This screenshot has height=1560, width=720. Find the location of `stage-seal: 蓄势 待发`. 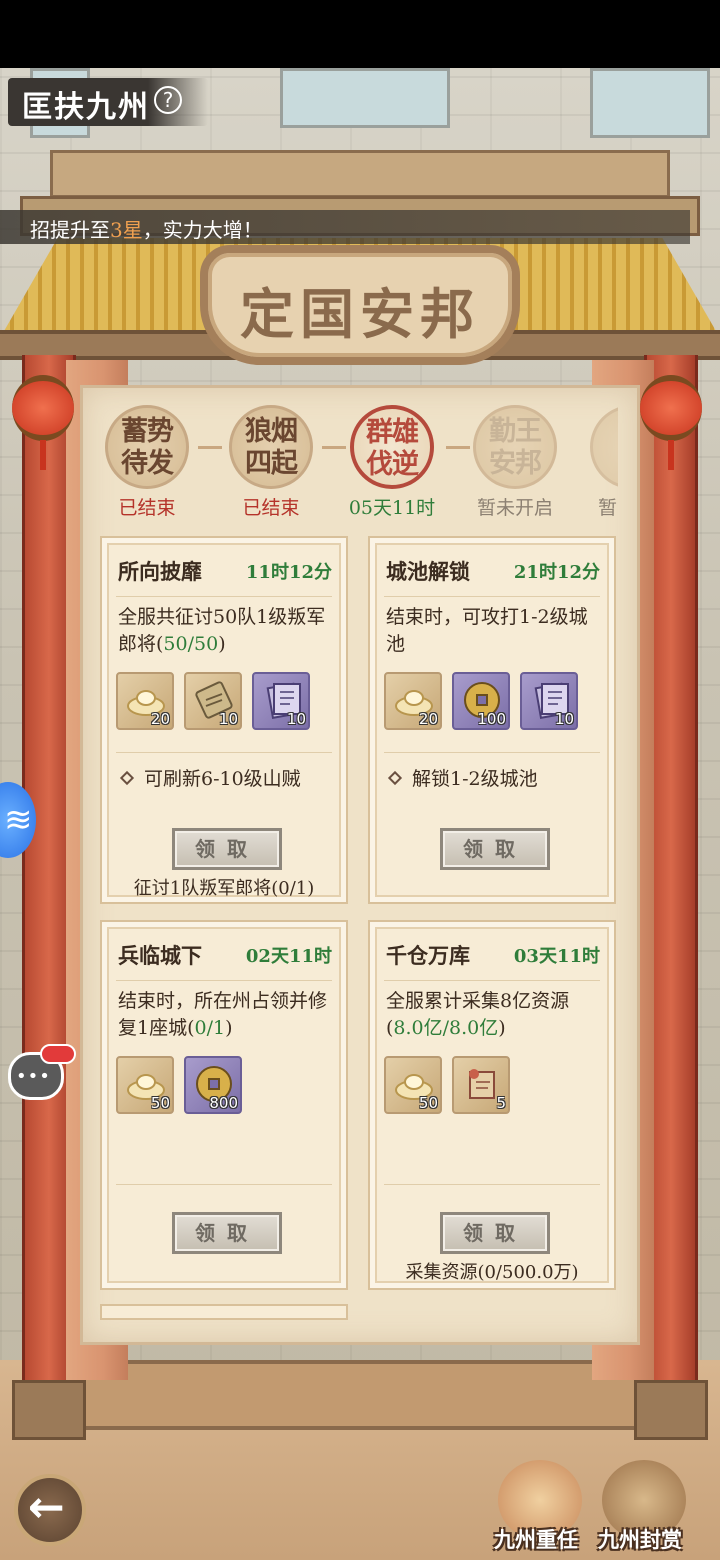

stage-seal: 蓄势 待发 is located at coordinates (147, 447).